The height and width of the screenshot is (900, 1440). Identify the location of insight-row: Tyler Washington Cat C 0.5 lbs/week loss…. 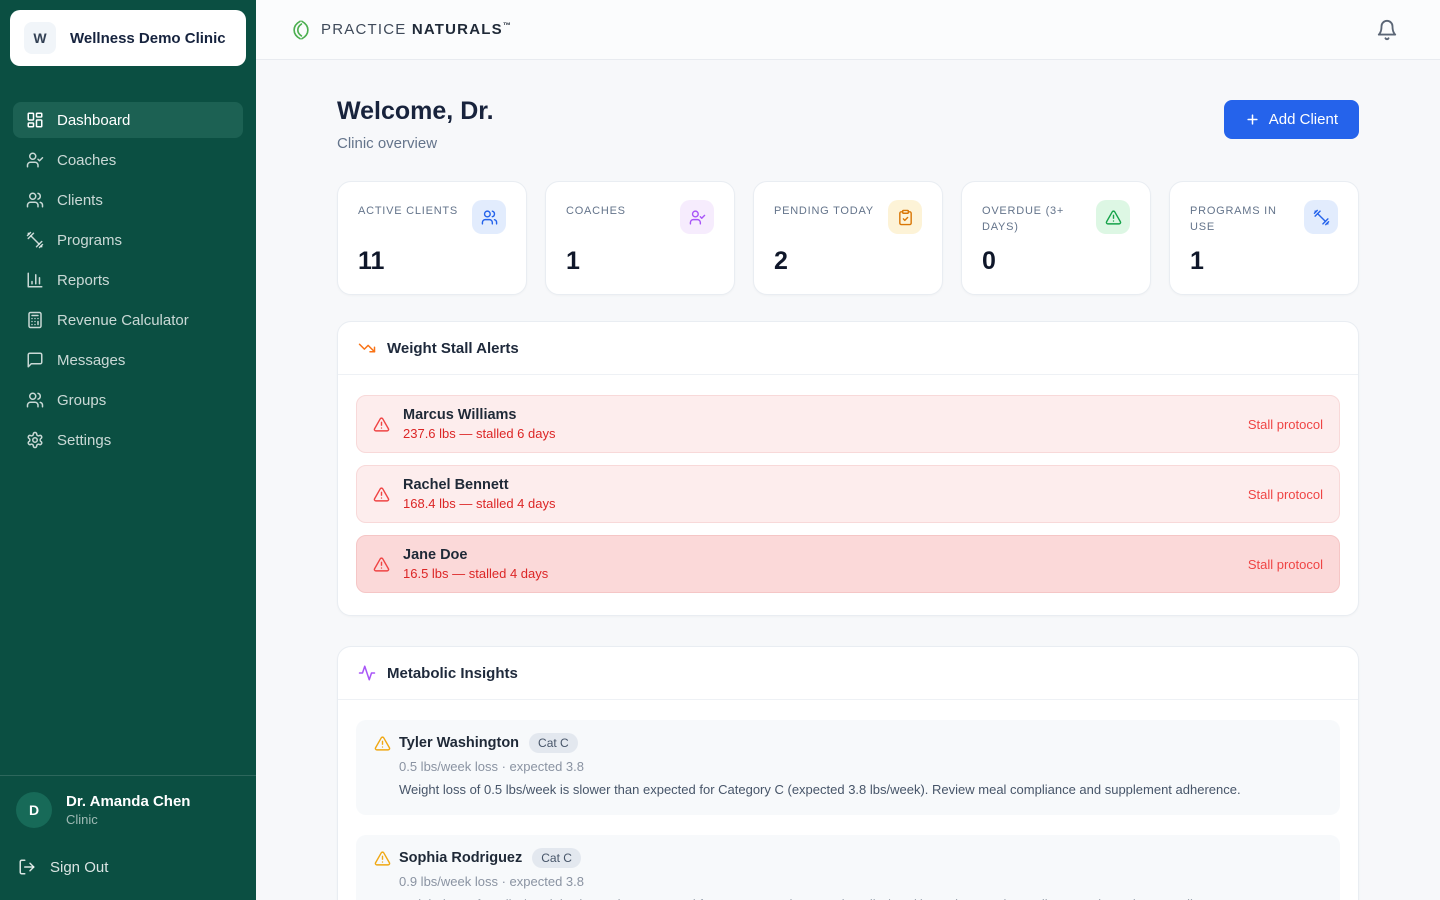
(848, 767).